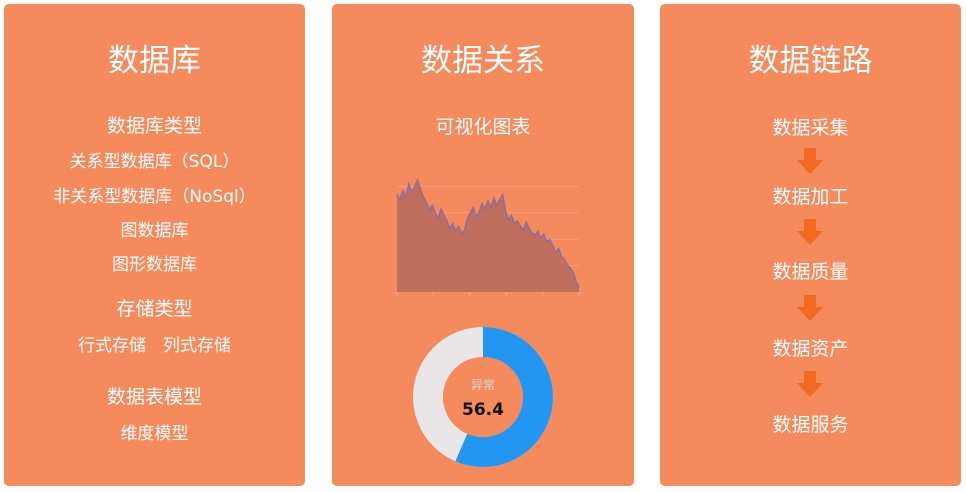 This screenshot has width=966, height=492. I want to click on step-collect: 数据采集, so click(810, 128).